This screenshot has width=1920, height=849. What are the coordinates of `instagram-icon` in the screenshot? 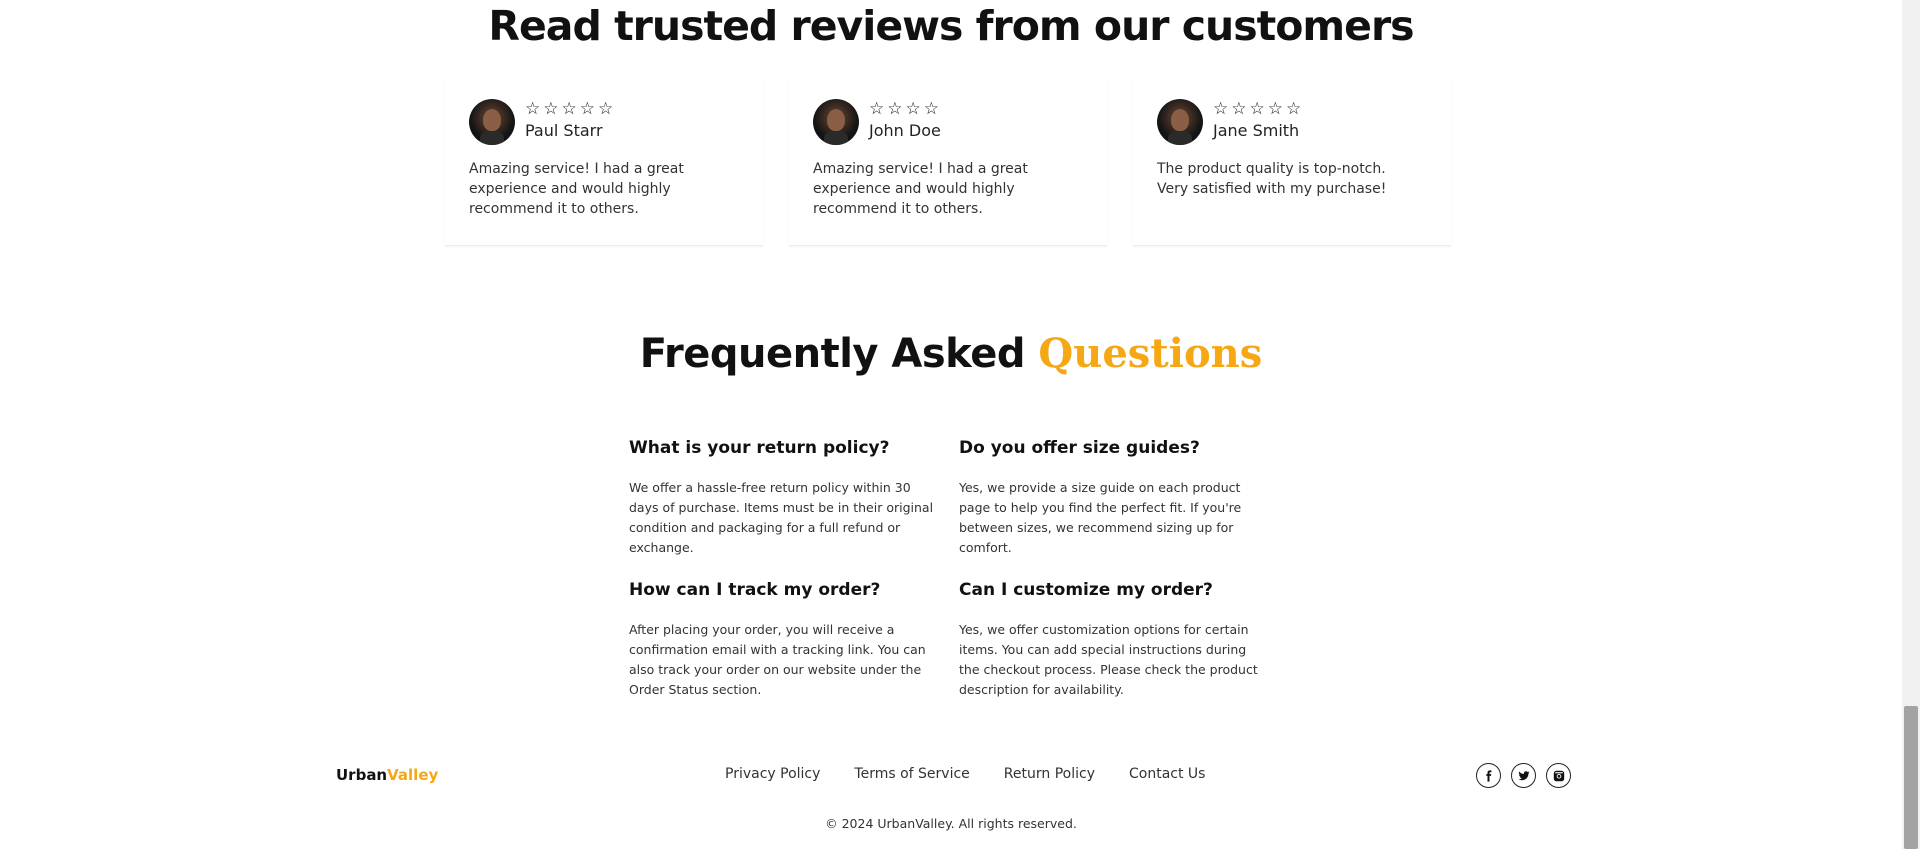 It's located at (1558, 775).